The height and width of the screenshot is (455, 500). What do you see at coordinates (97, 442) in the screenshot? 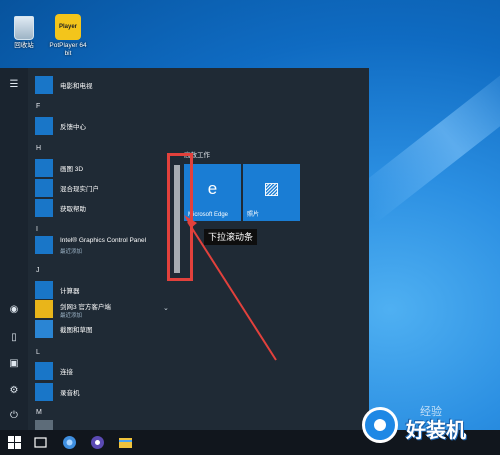
I see `app-icon` at bounding box center [97, 442].